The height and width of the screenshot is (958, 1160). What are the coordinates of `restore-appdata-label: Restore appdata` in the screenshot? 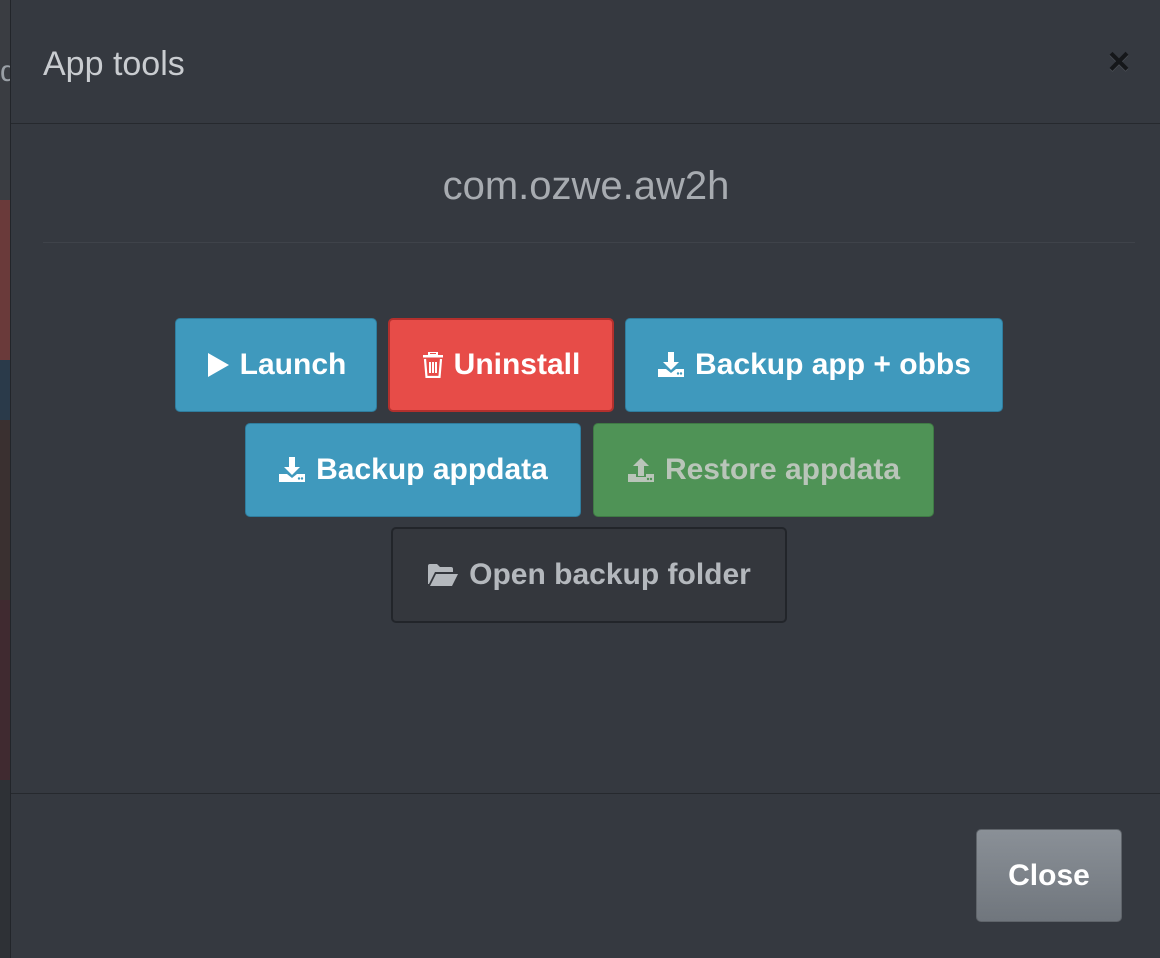 It's located at (782, 469).